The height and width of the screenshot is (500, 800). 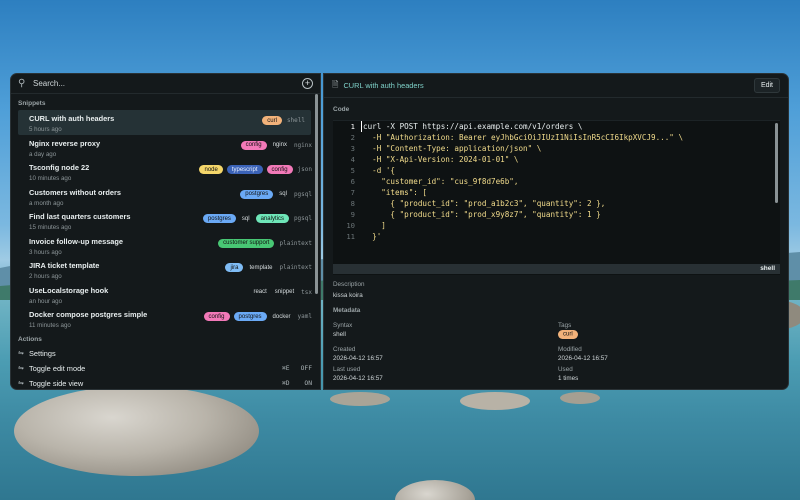 I want to click on line-number: 10, so click(x=350, y=225).